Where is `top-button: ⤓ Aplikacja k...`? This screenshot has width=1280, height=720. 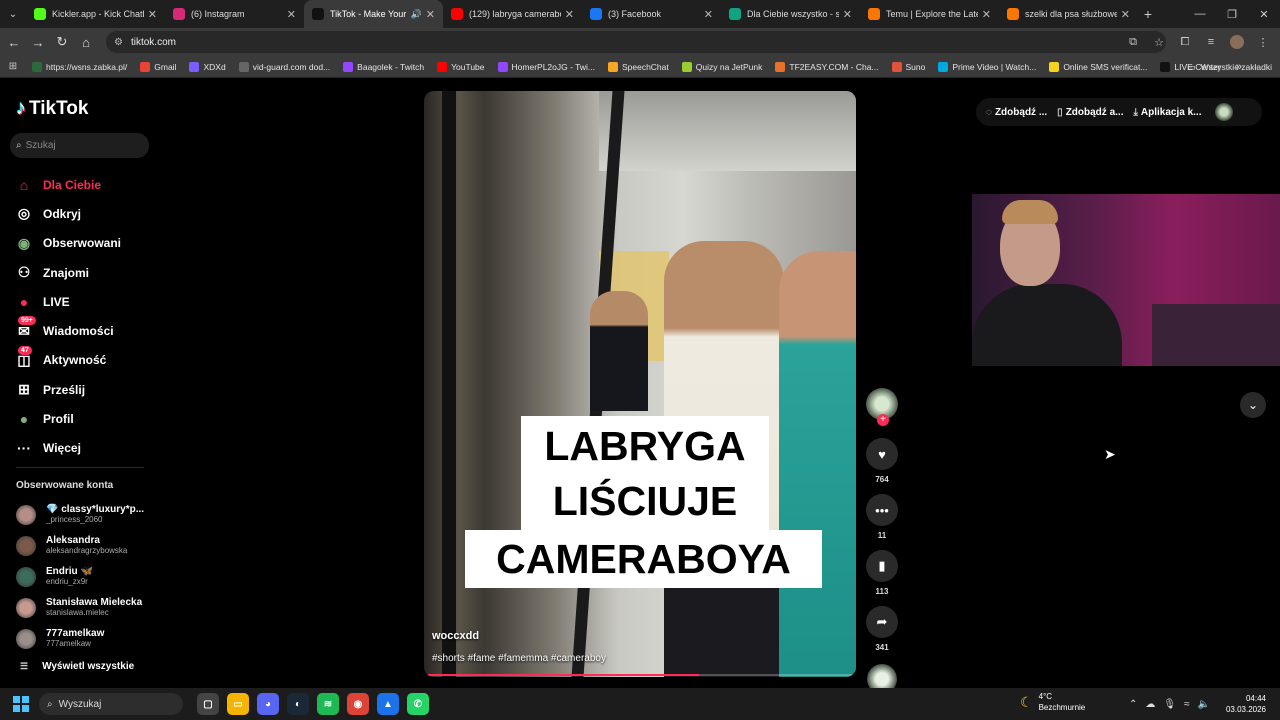 top-button: ⤓ Aplikacja k... is located at coordinates (1167, 112).